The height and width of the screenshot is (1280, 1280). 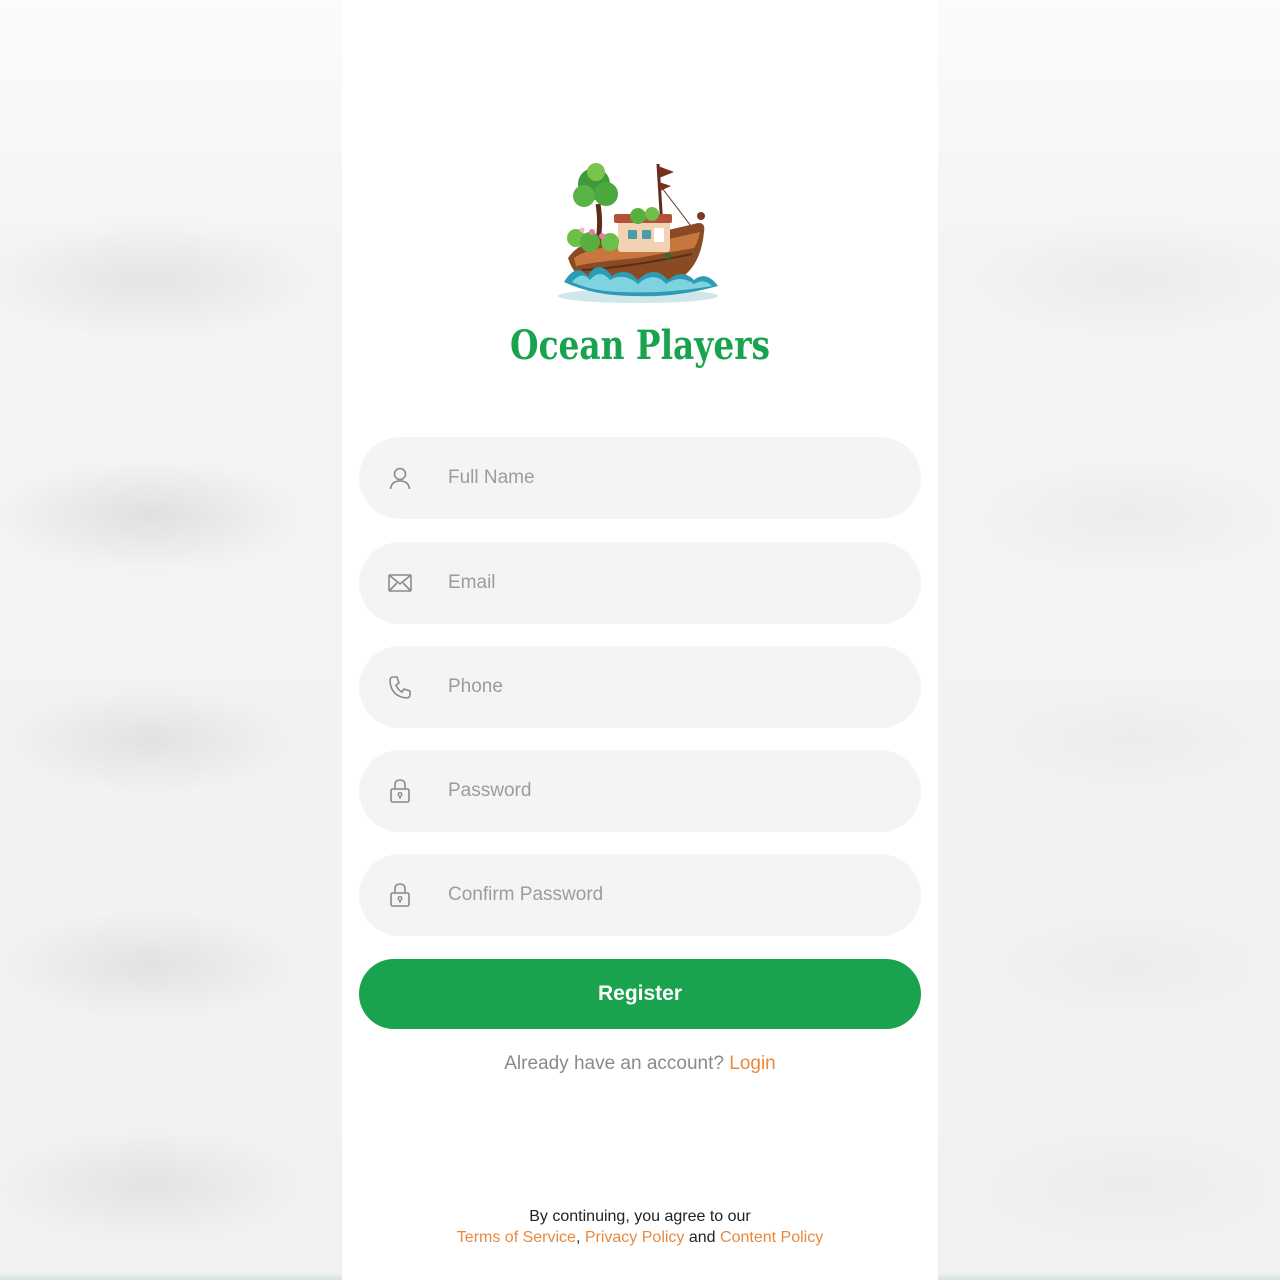 What do you see at coordinates (752, 1063) in the screenshot?
I see `login-link: Login` at bounding box center [752, 1063].